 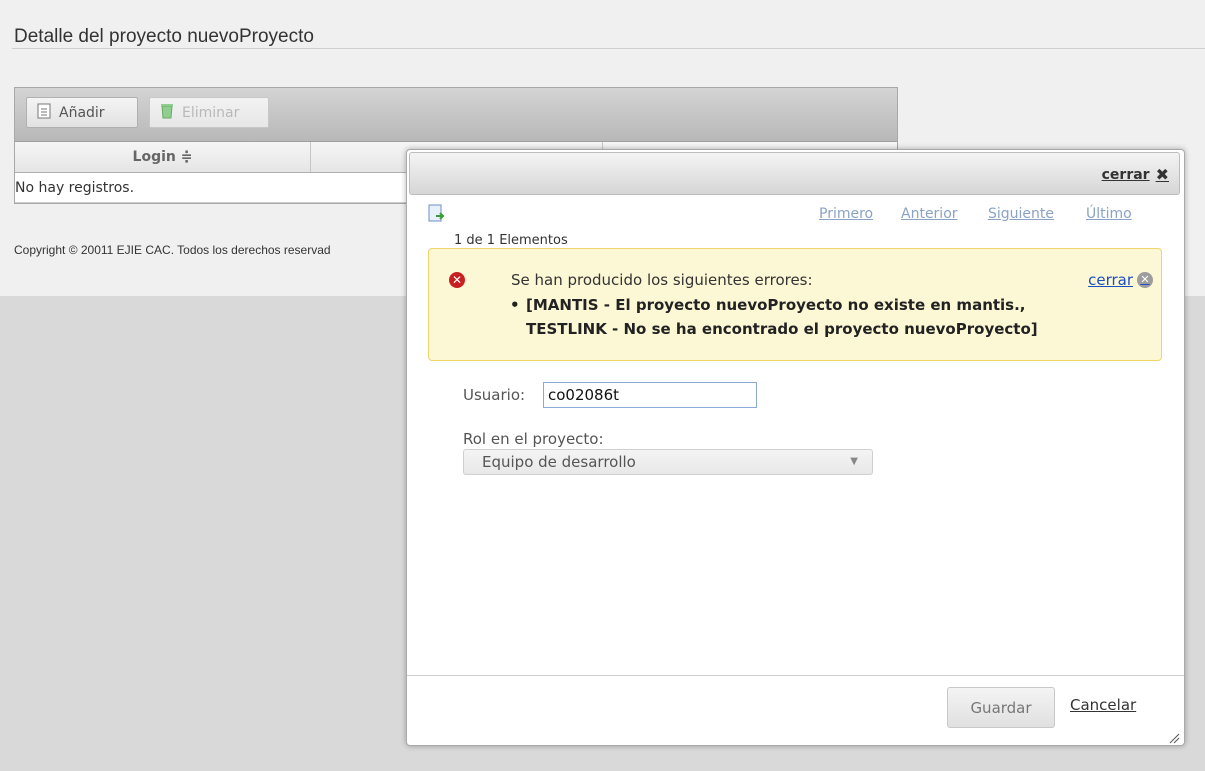 What do you see at coordinates (929, 214) in the screenshot?
I see `pager-prev-link: Anterior` at bounding box center [929, 214].